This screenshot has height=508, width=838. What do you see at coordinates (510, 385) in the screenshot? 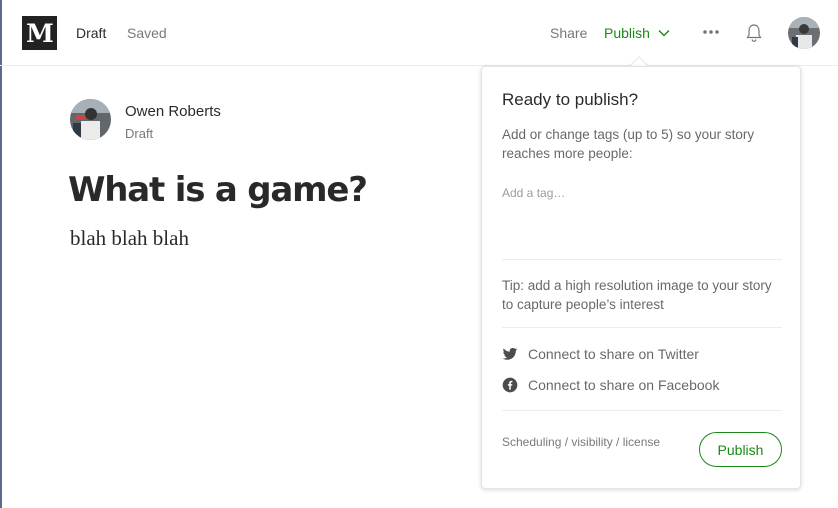
I see `facebook-icon` at bounding box center [510, 385].